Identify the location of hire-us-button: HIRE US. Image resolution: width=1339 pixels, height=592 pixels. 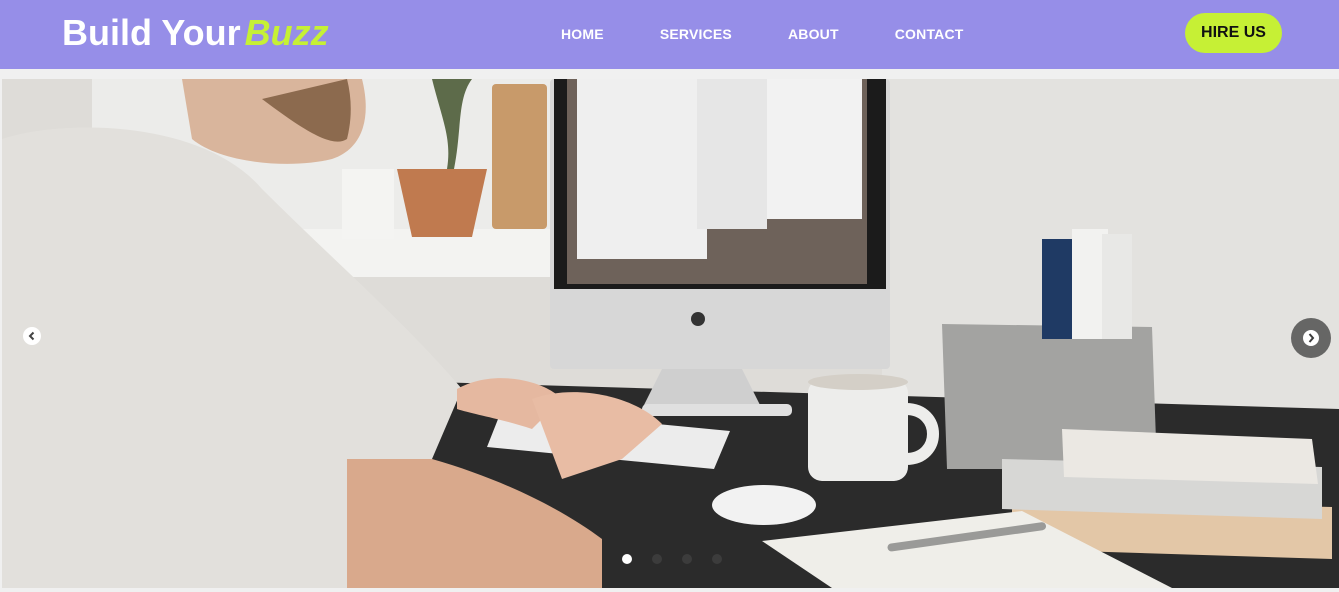
(1233, 33).